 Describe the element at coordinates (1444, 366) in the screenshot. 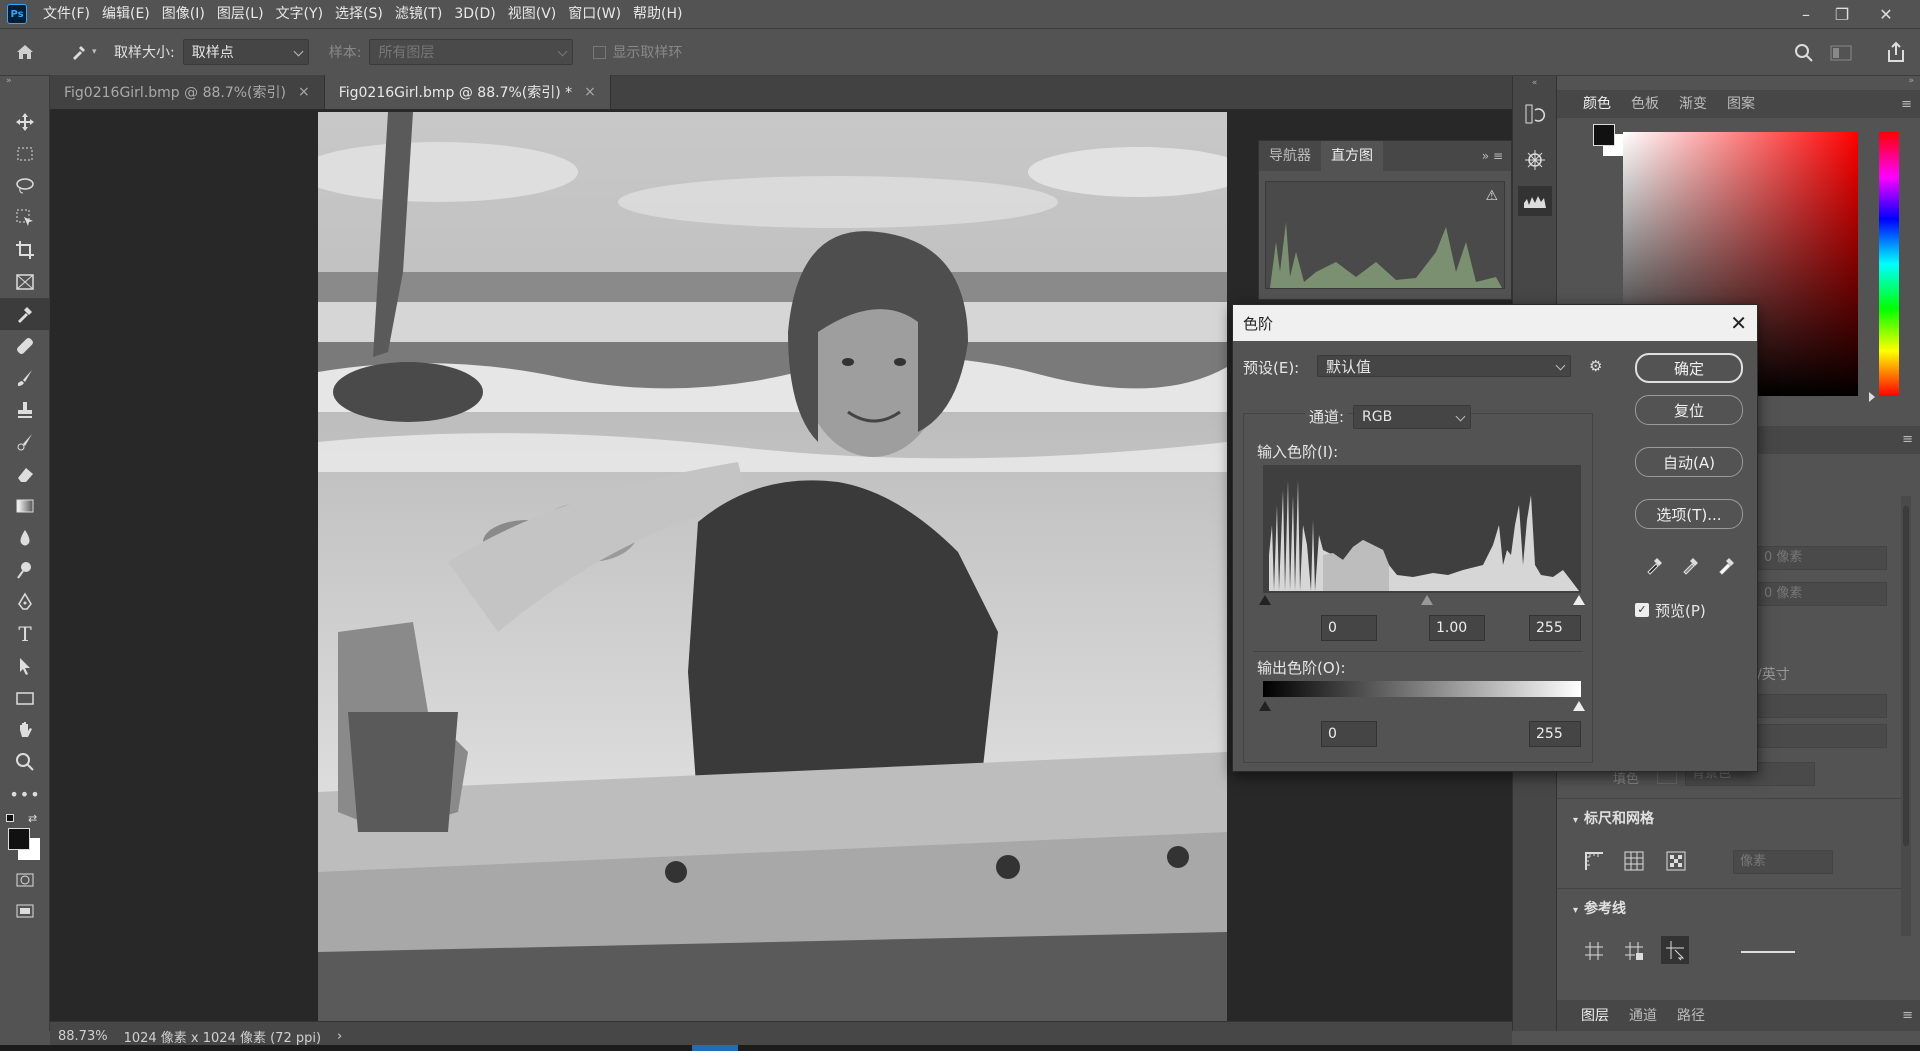

I see `preset-select: 默认值` at that location.